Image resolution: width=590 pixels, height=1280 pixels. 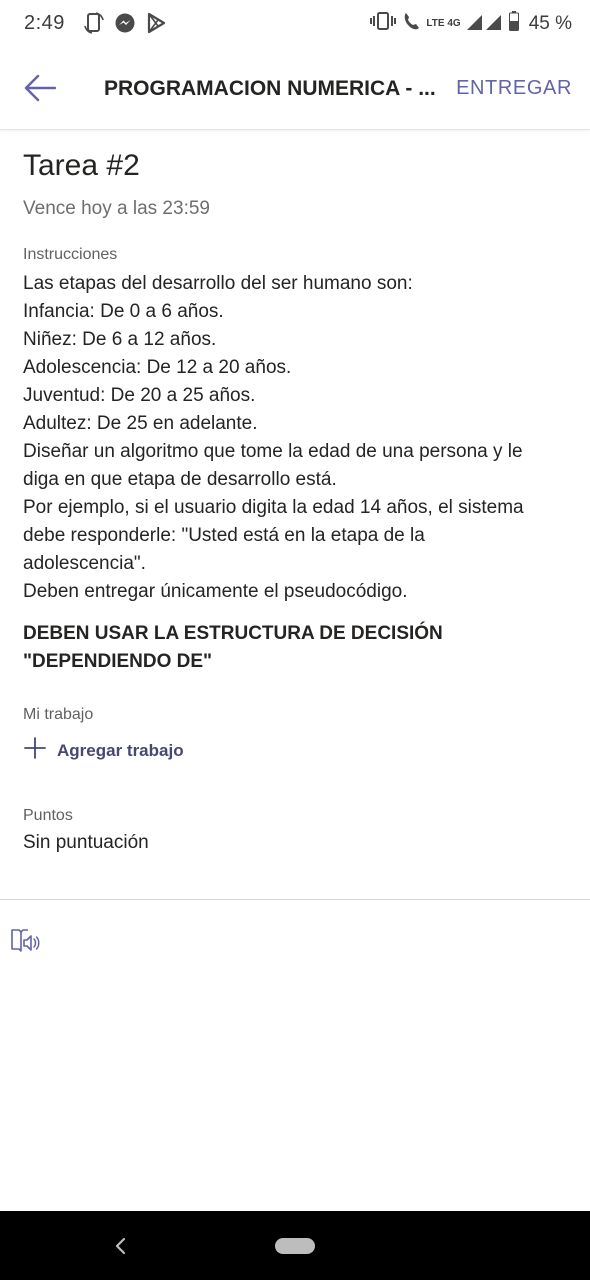 What do you see at coordinates (121, 1246) in the screenshot?
I see `nav-back-button` at bounding box center [121, 1246].